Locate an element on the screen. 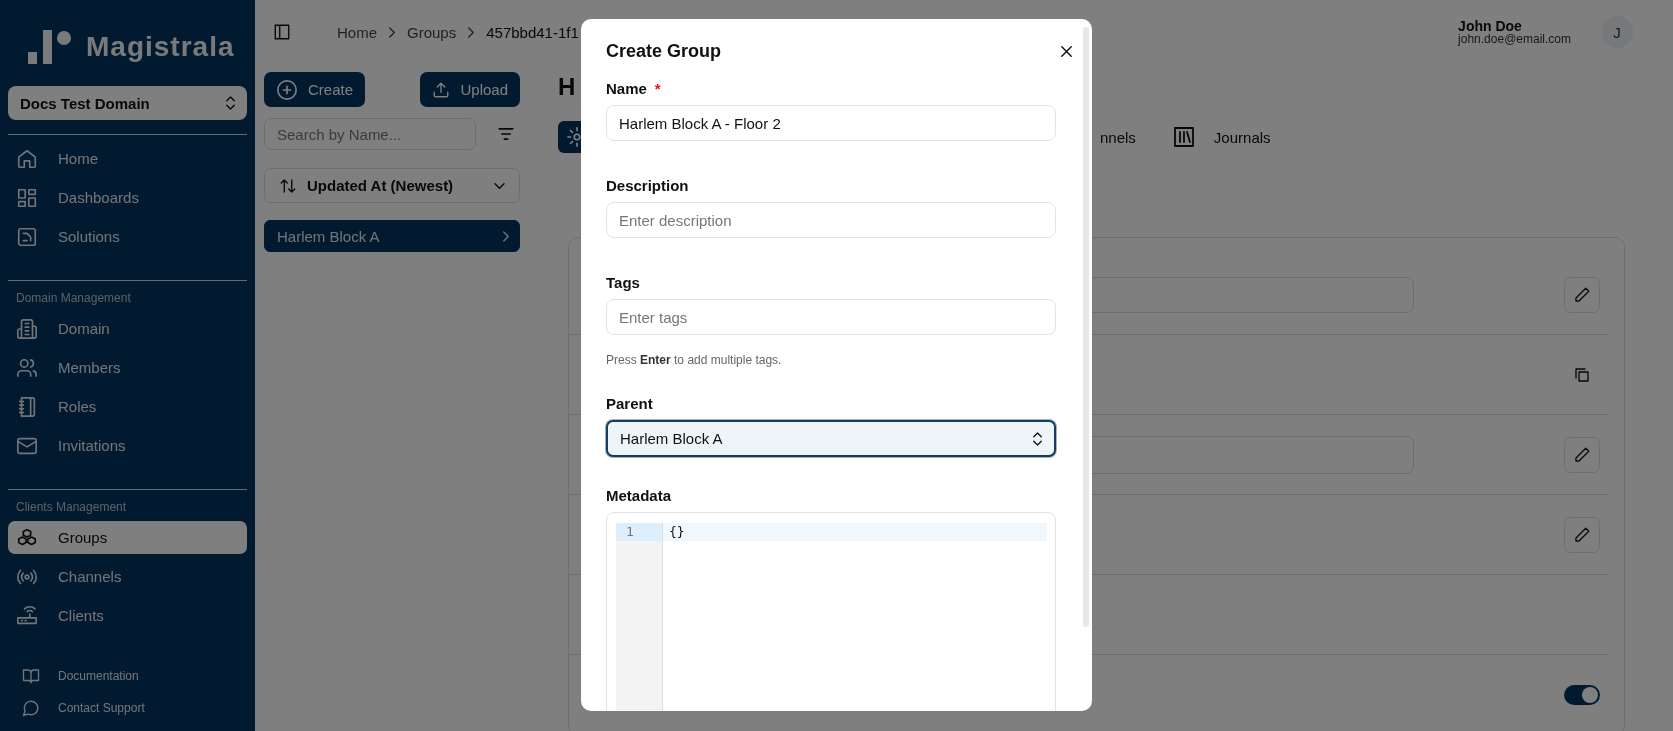 The width and height of the screenshot is (1673, 731). circuit-icon is located at coordinates (27, 236).